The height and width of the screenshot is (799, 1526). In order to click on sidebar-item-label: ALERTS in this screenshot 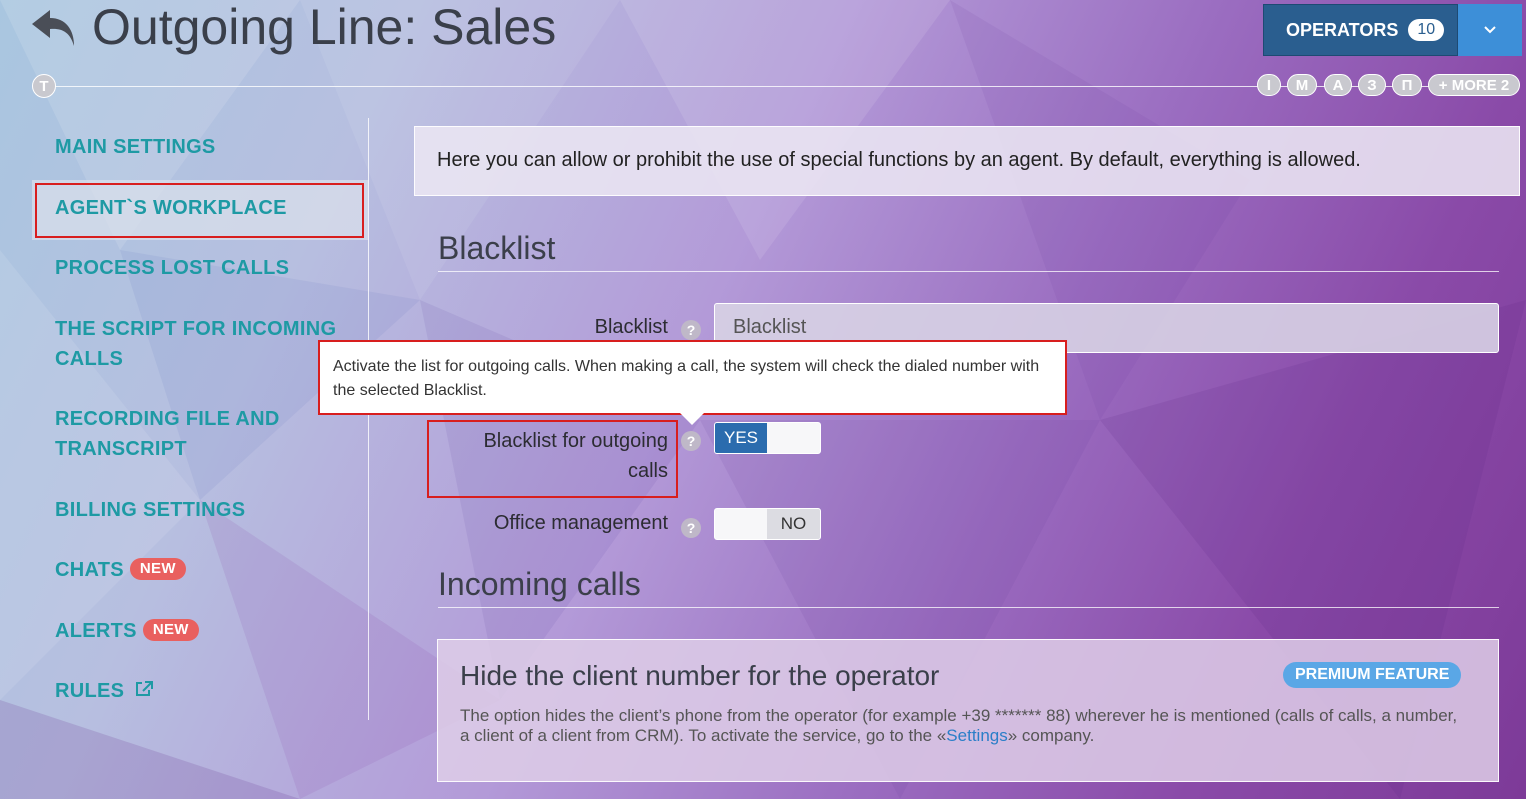, I will do `click(96, 631)`.